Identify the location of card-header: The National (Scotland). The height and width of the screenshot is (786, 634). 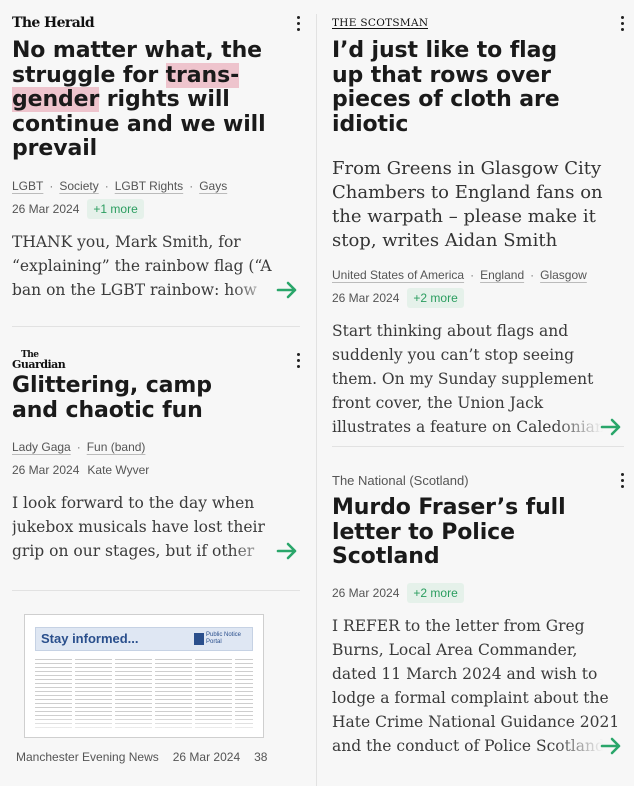
(478, 480).